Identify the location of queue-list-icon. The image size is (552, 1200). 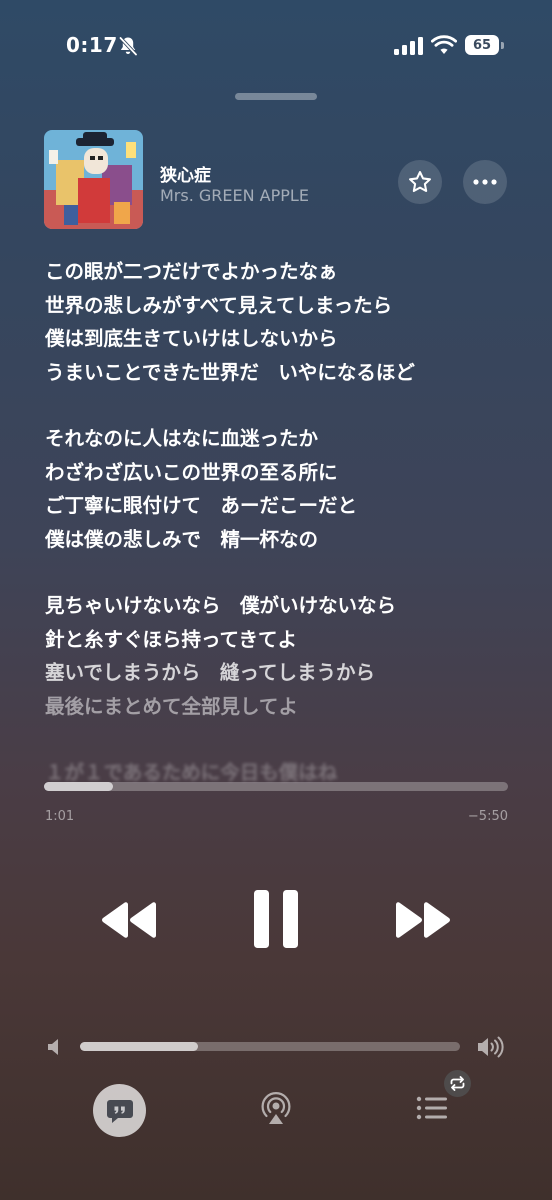
(433, 1109).